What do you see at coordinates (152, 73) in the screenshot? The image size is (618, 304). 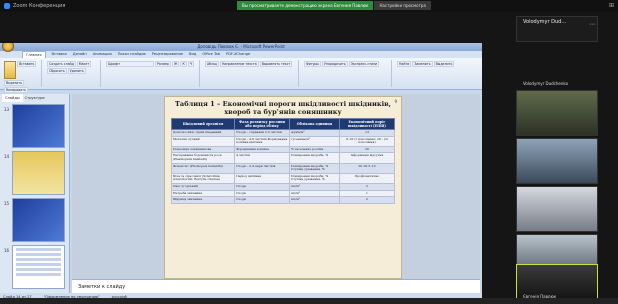 I see `font-group: Шрифт Размер Ж К Ч` at bounding box center [152, 73].